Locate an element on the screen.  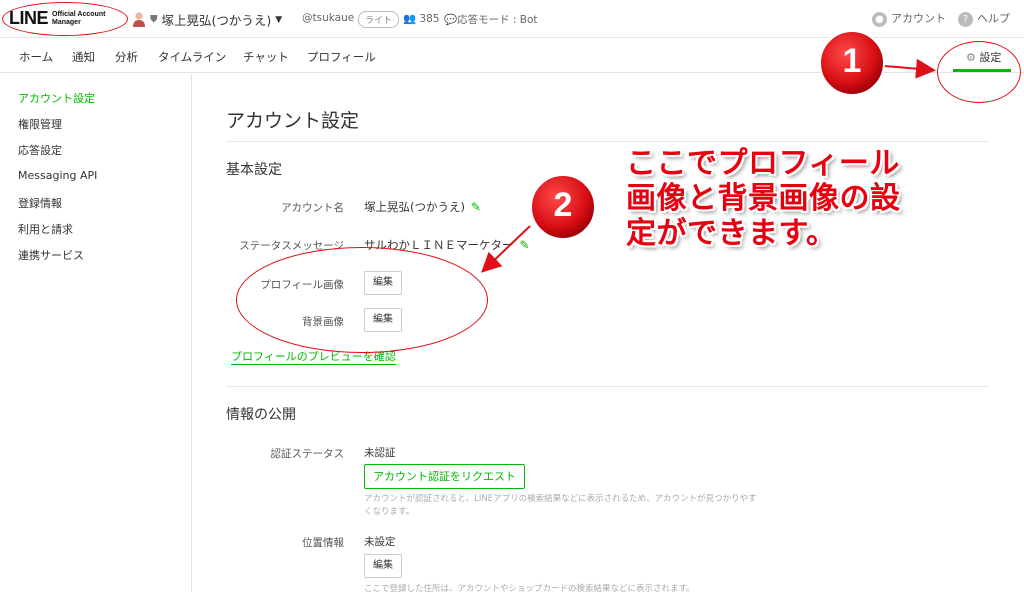
callout-line-3: 定ができます。 is located at coordinates (731, 233).